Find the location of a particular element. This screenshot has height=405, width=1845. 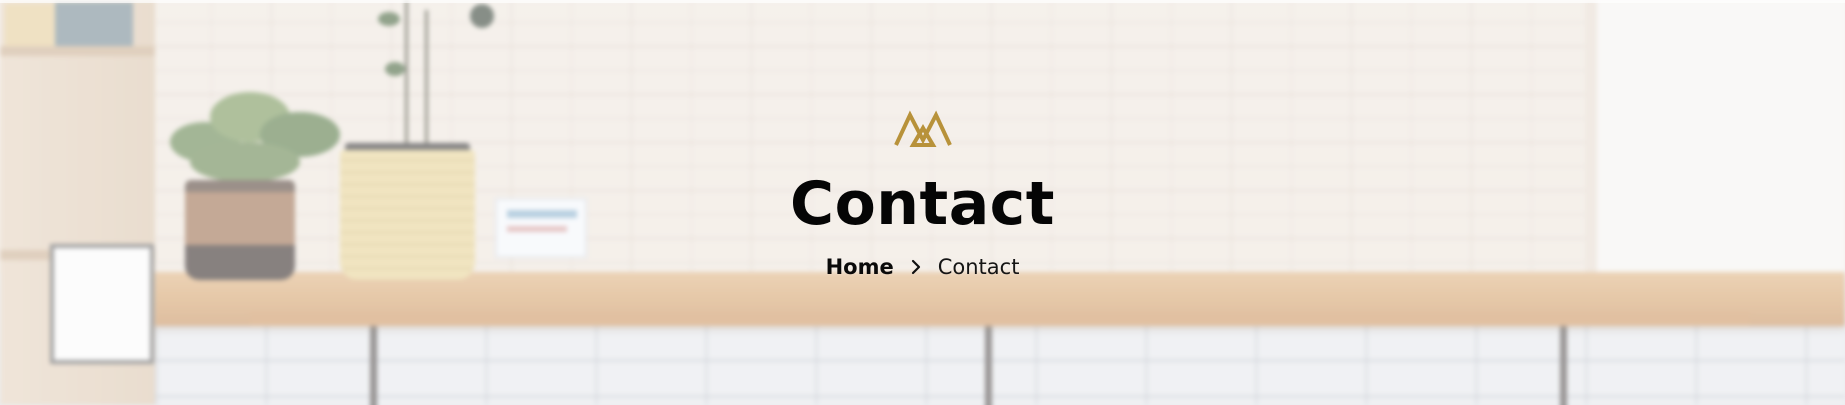

chevron-right-icon is located at coordinates (915, 267).